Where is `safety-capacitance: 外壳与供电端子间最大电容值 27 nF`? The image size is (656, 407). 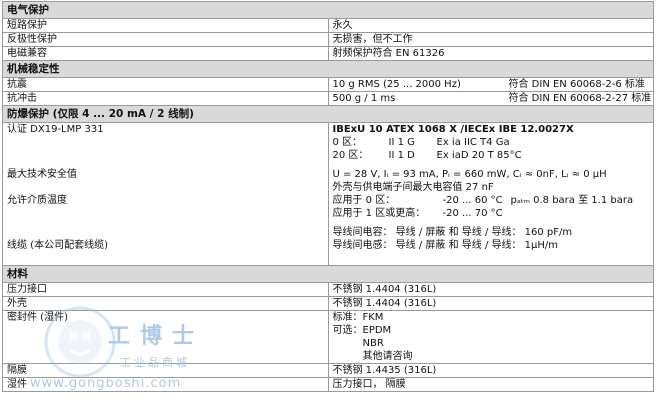 safety-capacitance: 外壳与供电端子间最大电容值 27 nF is located at coordinates (413, 187).